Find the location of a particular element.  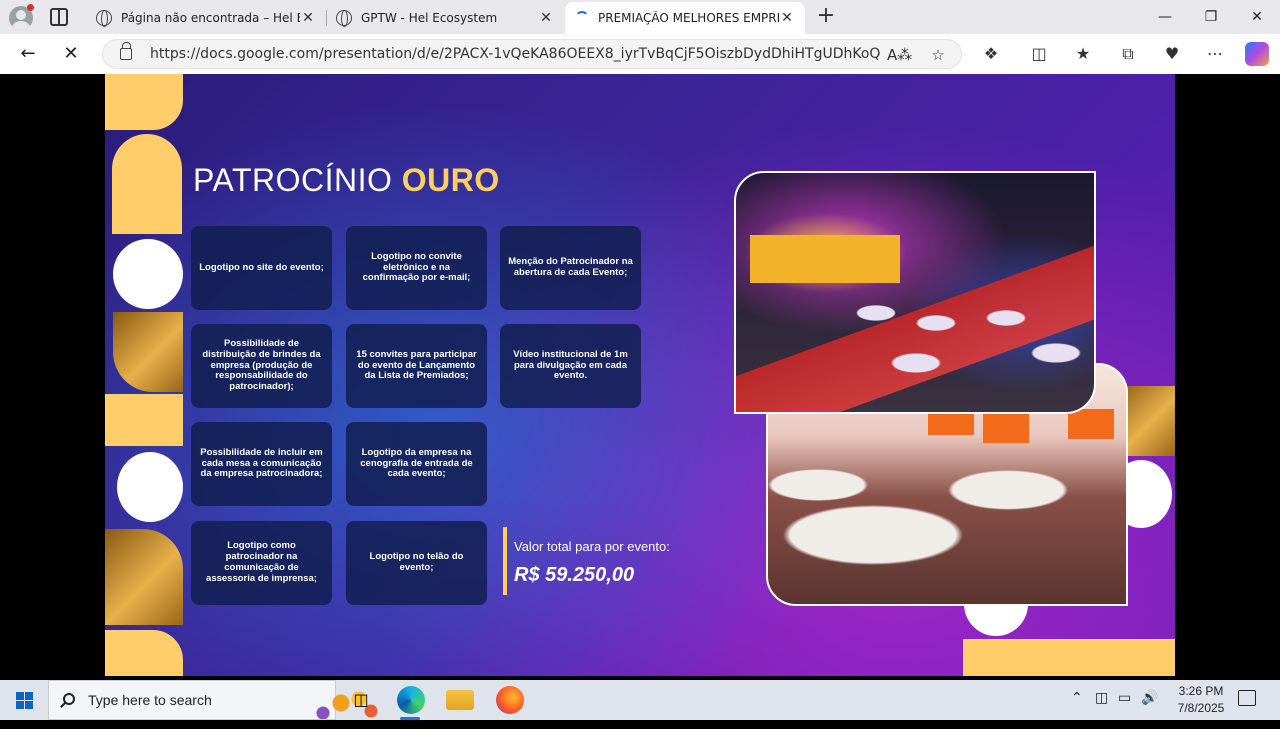

new-tab-button: + is located at coordinates (826, 16).